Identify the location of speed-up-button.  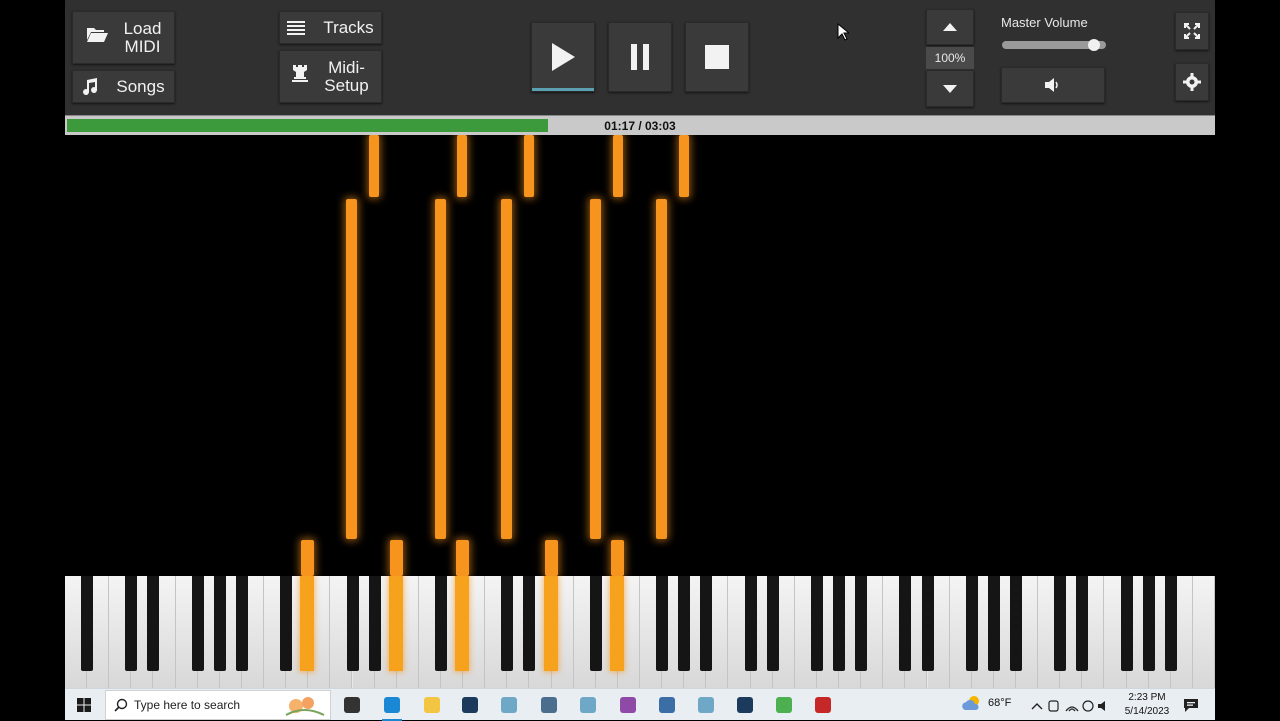
(950, 27).